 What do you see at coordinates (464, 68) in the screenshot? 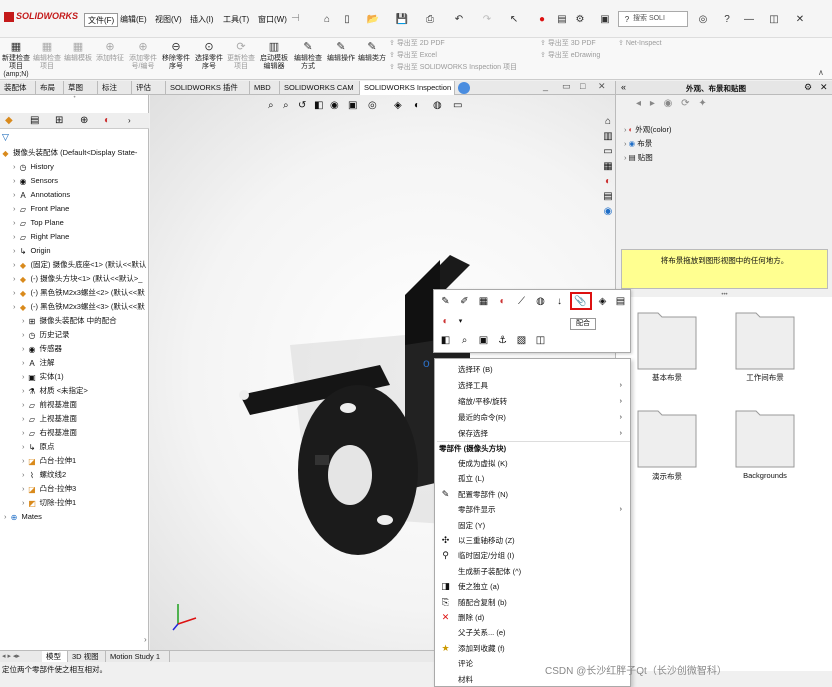
I see `export-inspection-project-button: ⇪ 导出至 SOLIDWORKS Inspection 项目` at bounding box center [464, 68].